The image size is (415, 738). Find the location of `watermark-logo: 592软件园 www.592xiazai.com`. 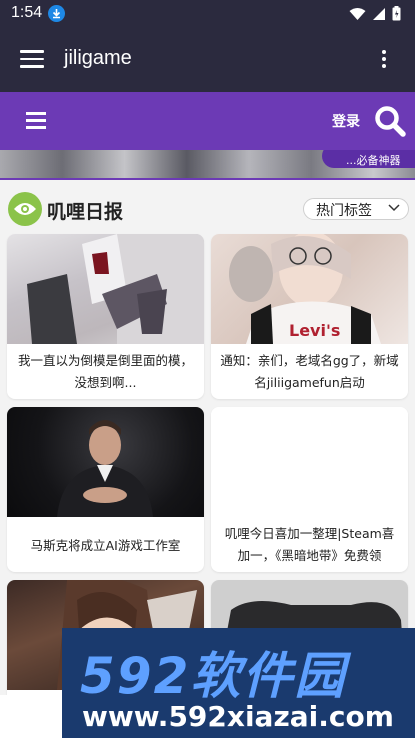

watermark-logo: 592软件园 www.592xiazai.com is located at coordinates (238, 683).